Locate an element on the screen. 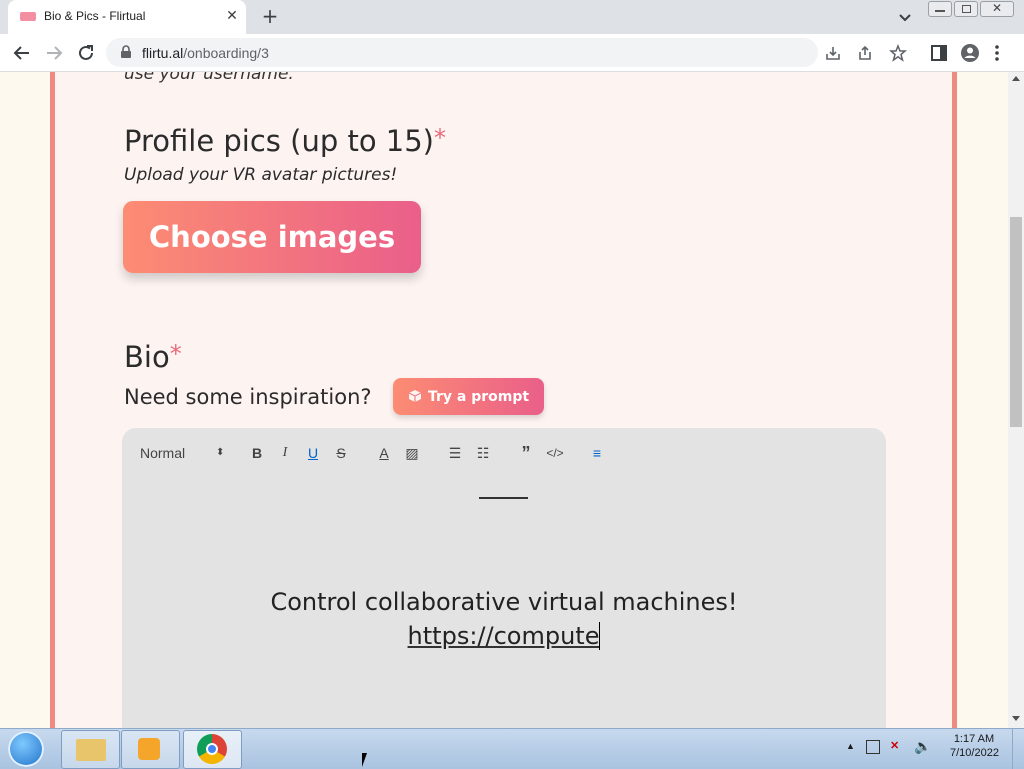 This screenshot has height=769, width=1024. profile-pics-heading: Profile pics (up to 15)* is located at coordinates (285, 141).